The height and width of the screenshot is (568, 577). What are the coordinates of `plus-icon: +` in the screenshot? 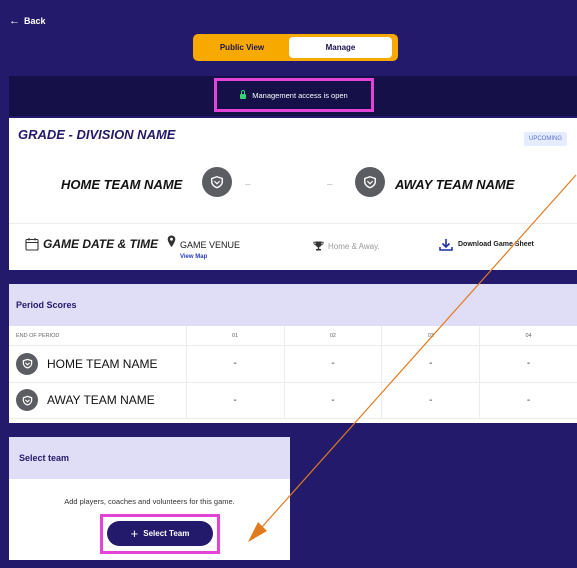 It's located at (134, 533).